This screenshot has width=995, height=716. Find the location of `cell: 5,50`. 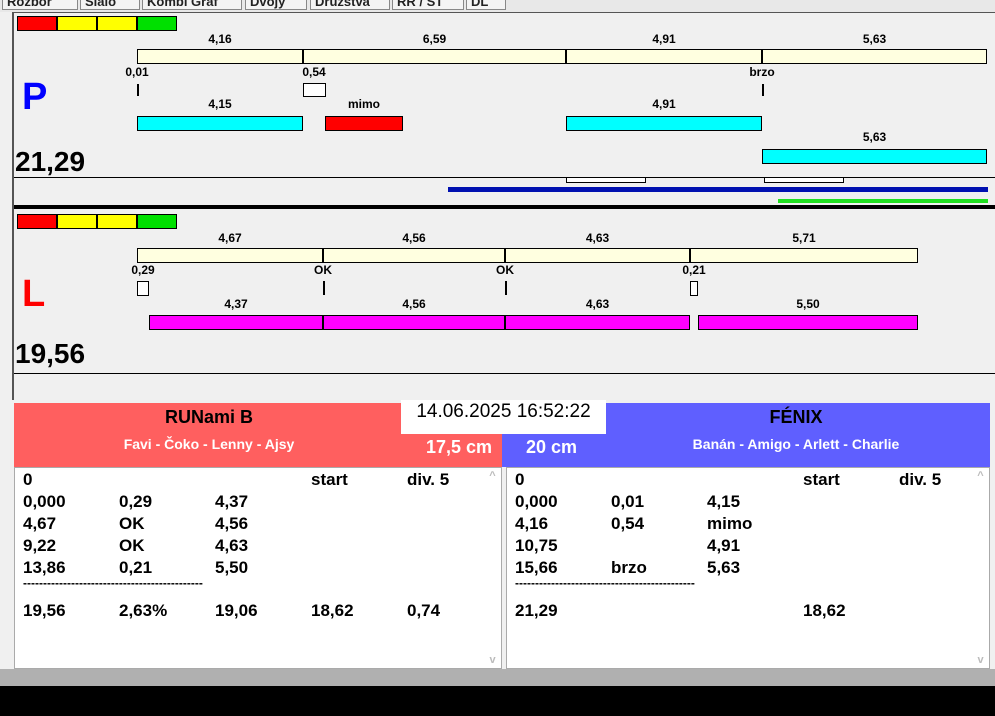

cell: 5,50 is located at coordinates (232, 567).